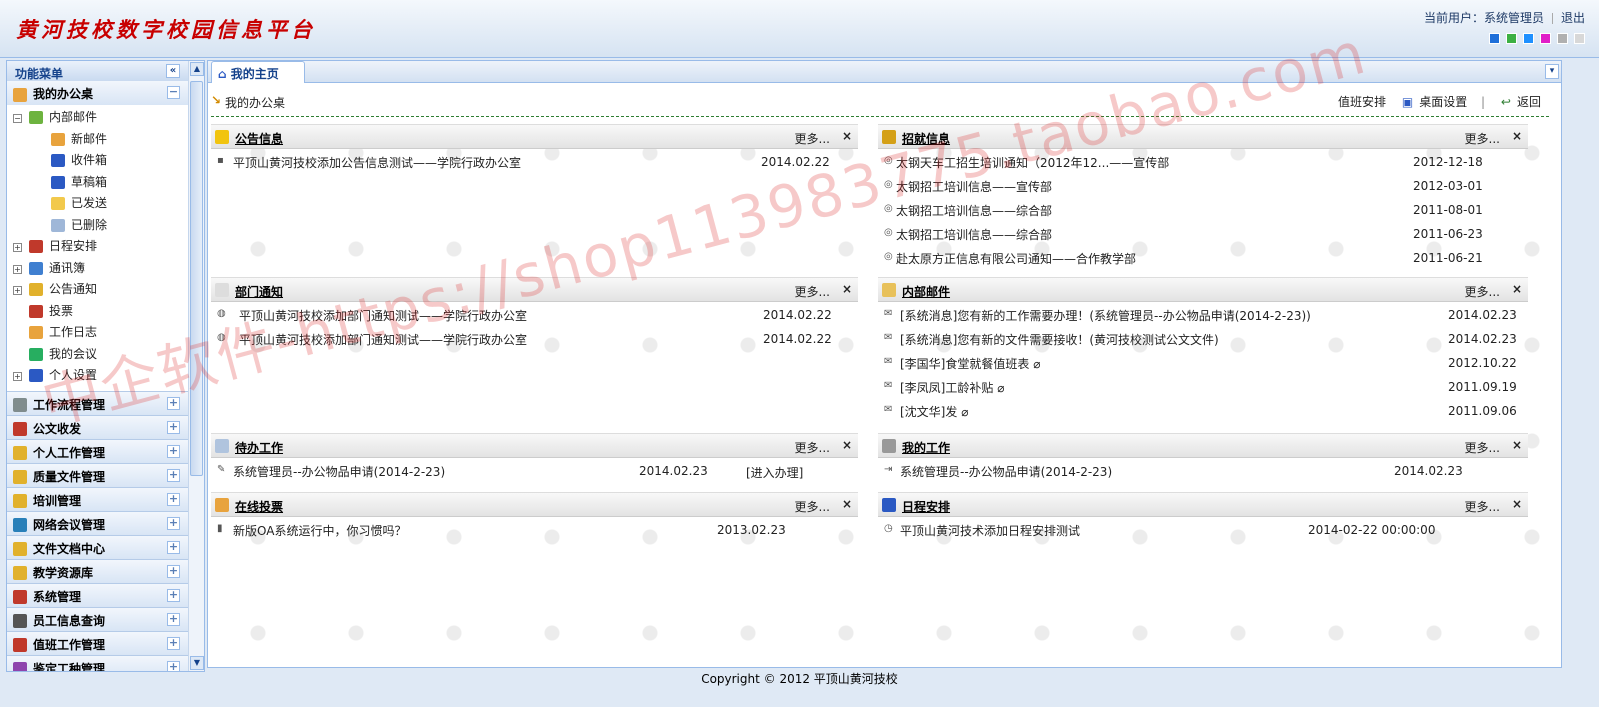 This screenshot has width=1599, height=707. I want to click on menu-section: 工作流程管理 +, so click(97, 402).